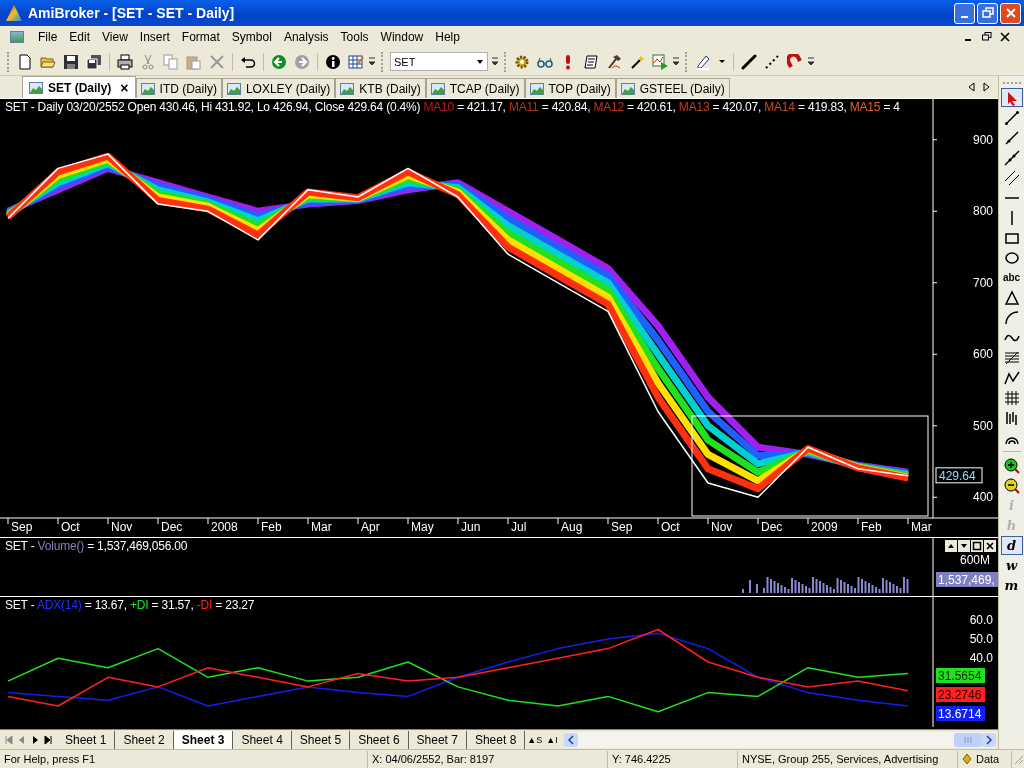 The image size is (1024, 768). Describe the element at coordinates (488, 759) in the screenshot. I see `status-text: X: 04/06/2552, Bar: 8197` at that location.